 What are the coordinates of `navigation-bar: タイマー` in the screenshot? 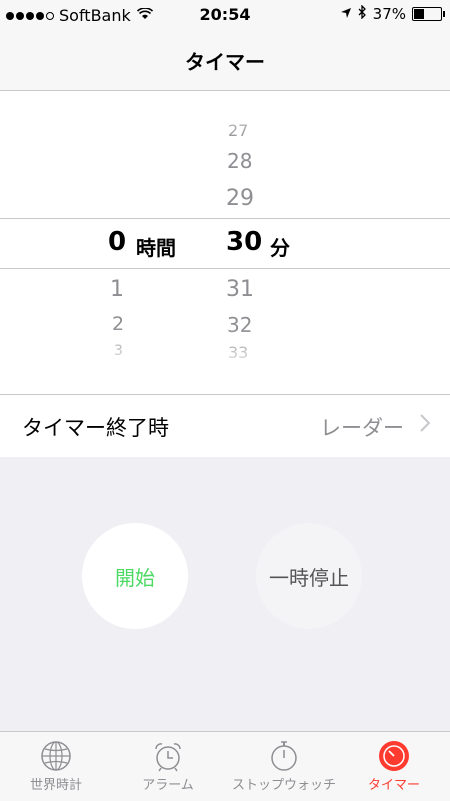 It's located at (225, 60).